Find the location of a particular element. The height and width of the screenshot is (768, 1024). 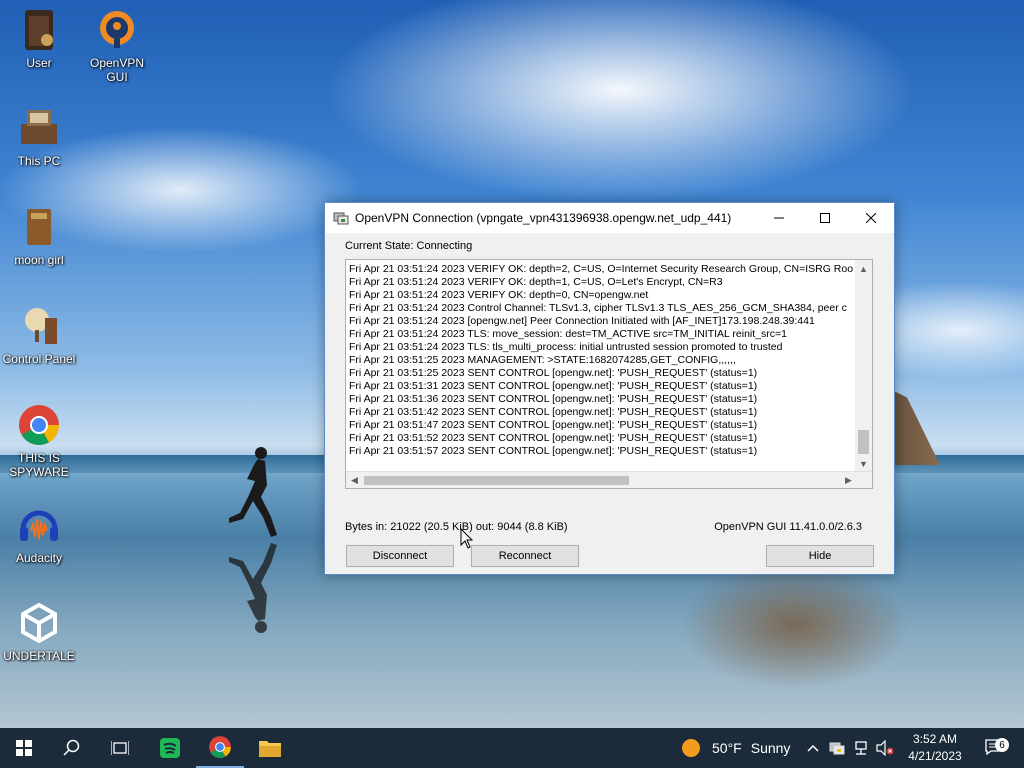

folder-box-icon is located at coordinates (39, 227).